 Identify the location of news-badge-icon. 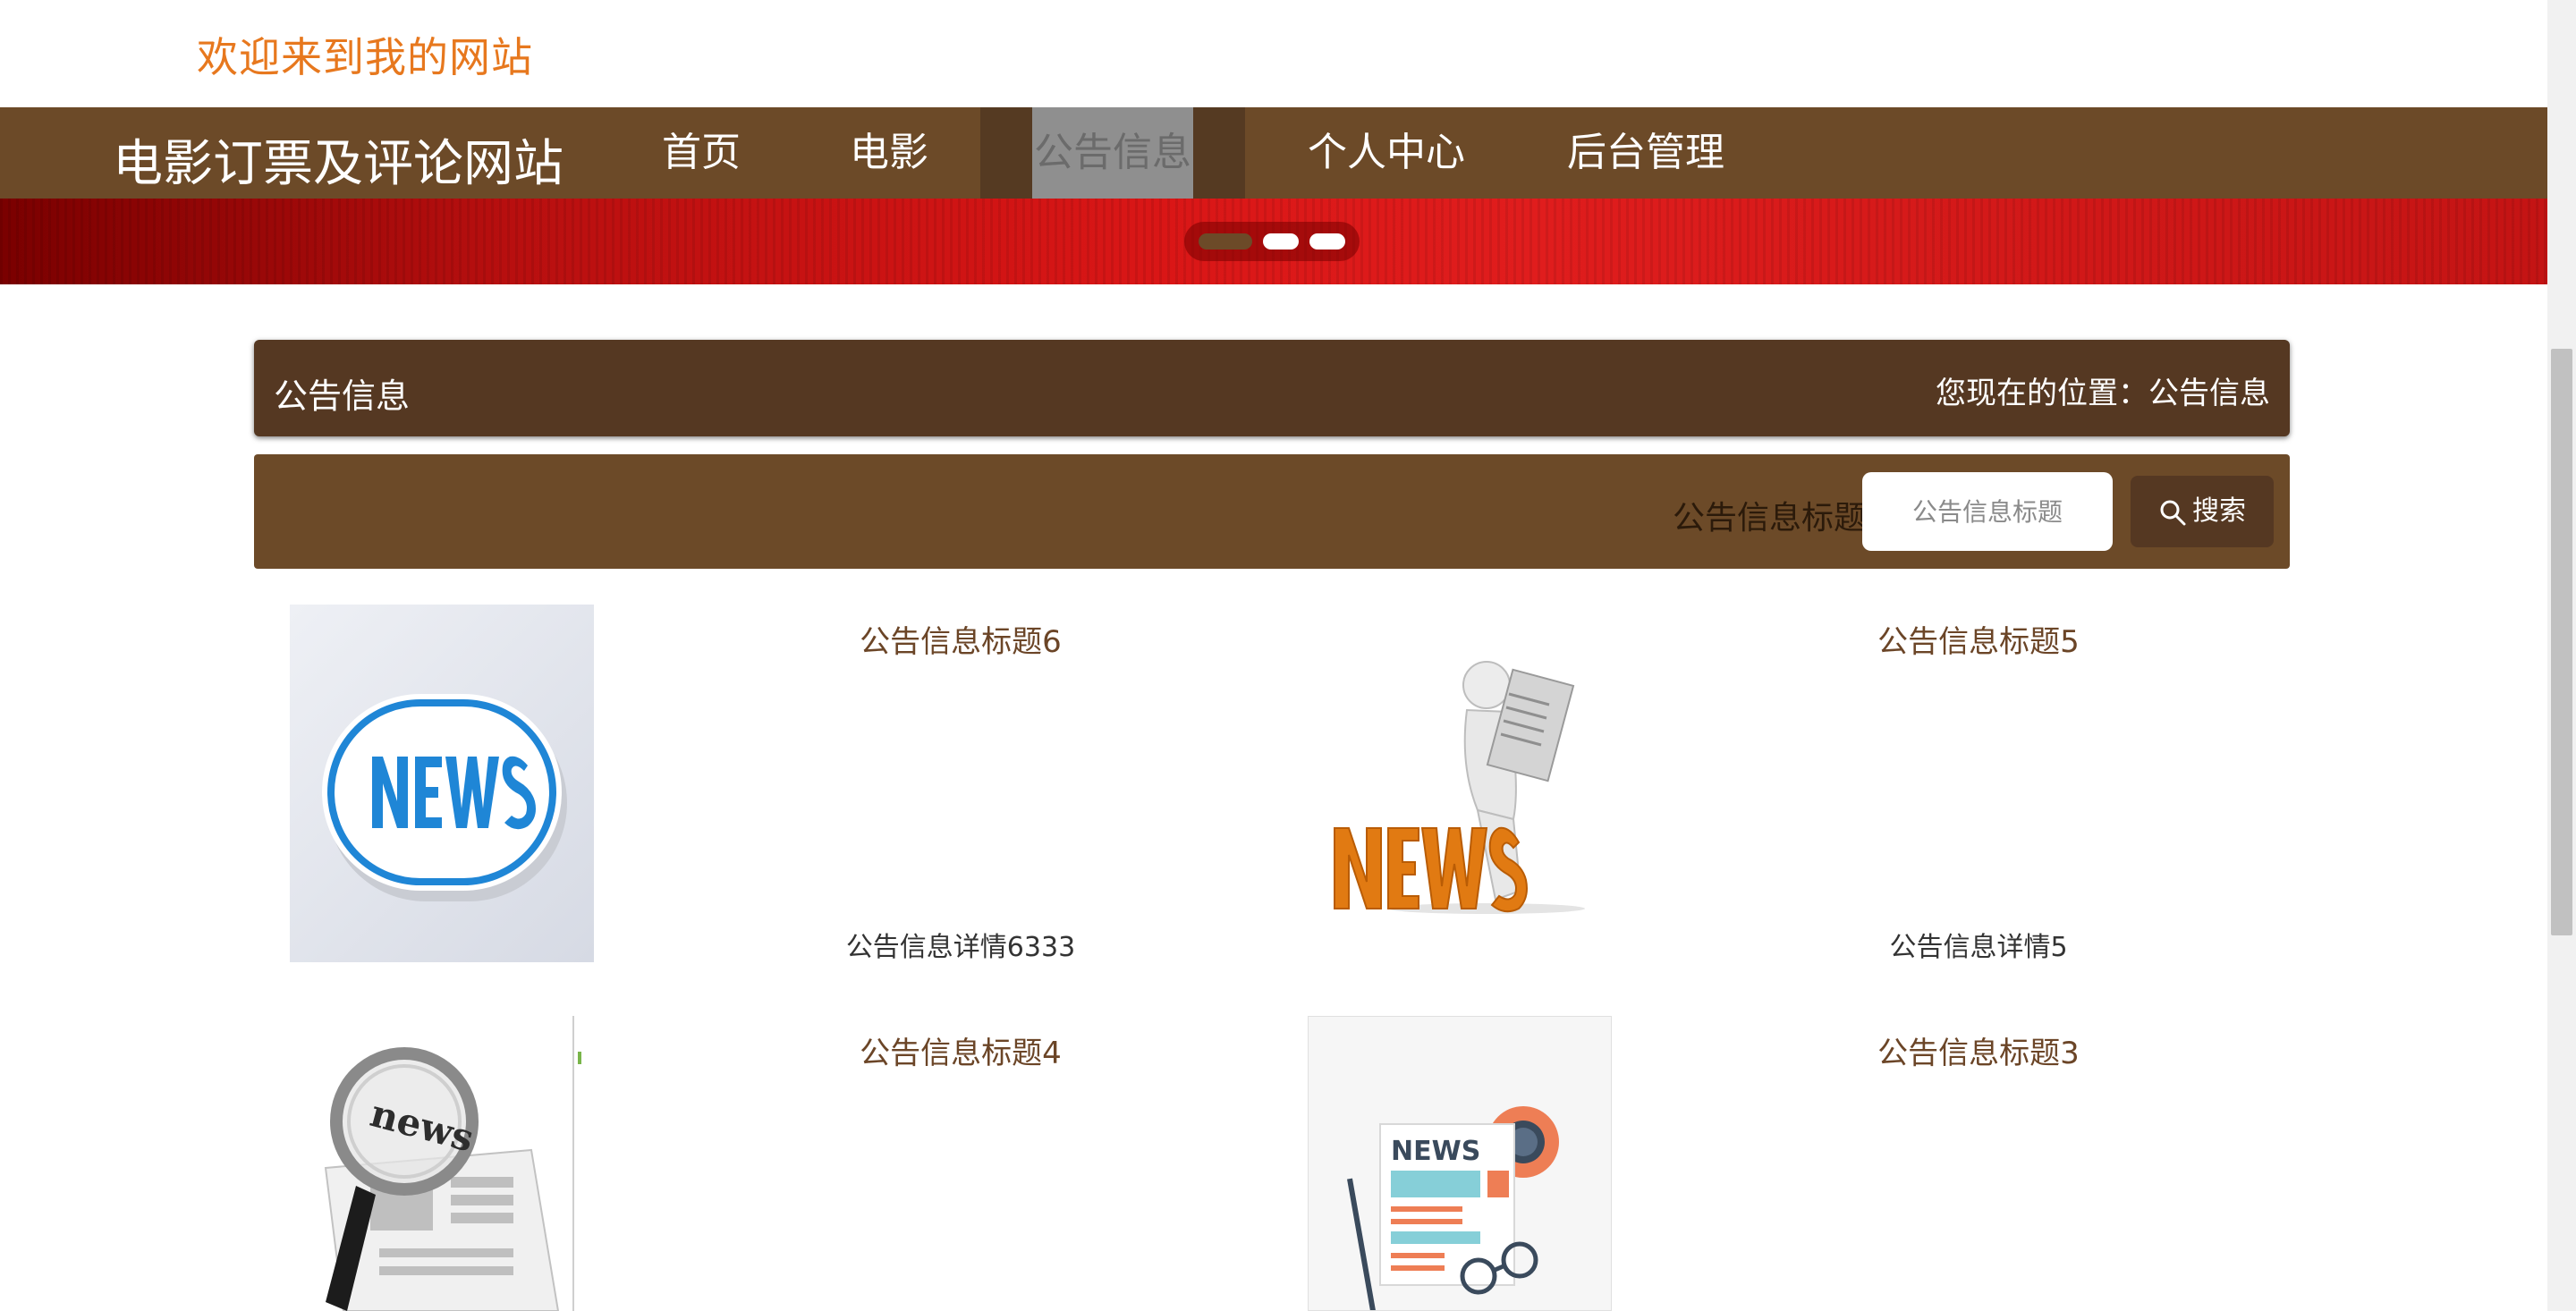
(444, 797).